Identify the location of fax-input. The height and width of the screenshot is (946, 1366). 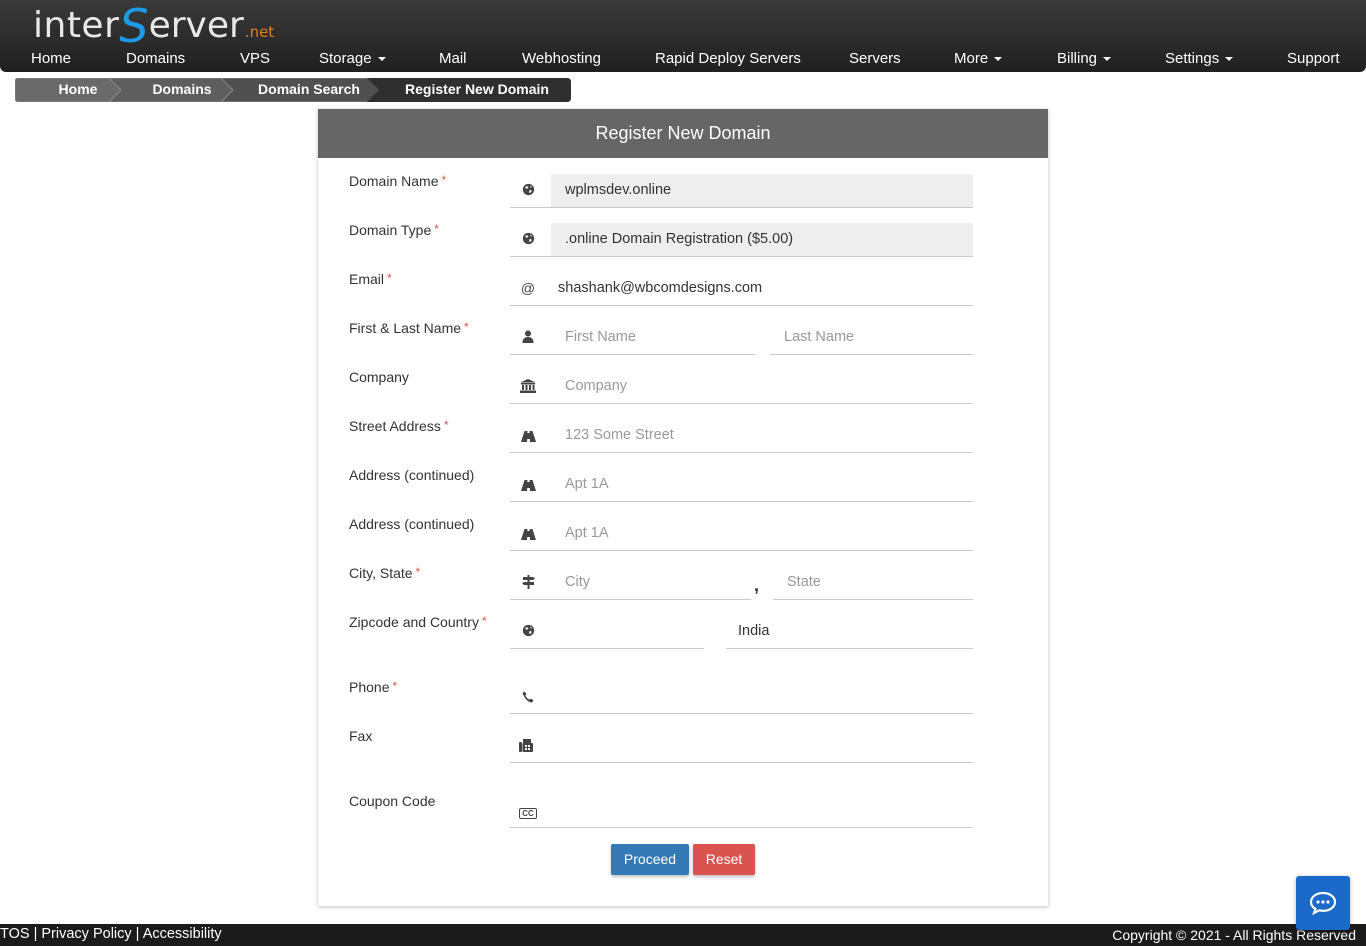
(762, 746).